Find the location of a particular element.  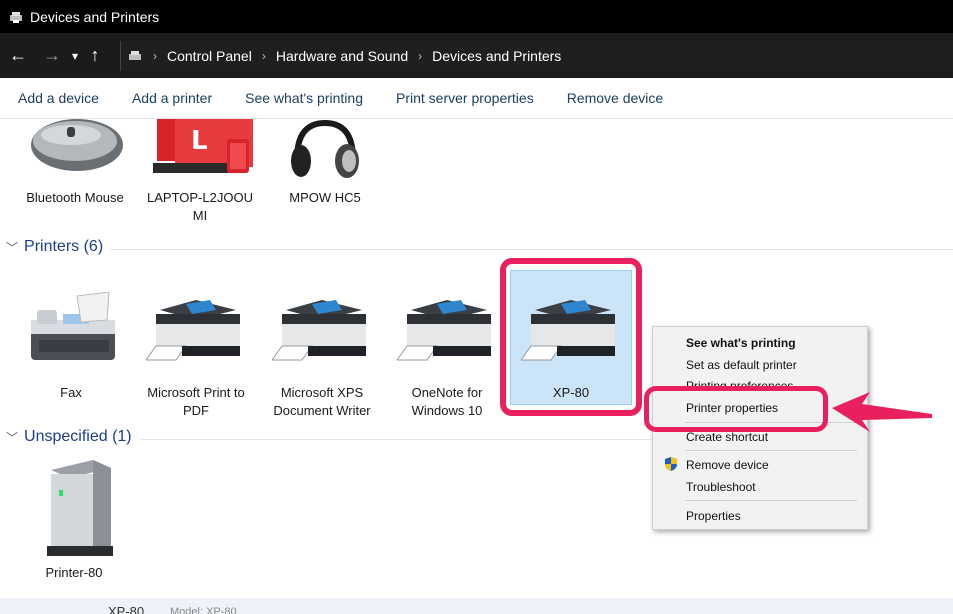

mouse-icon is located at coordinates (77, 145).